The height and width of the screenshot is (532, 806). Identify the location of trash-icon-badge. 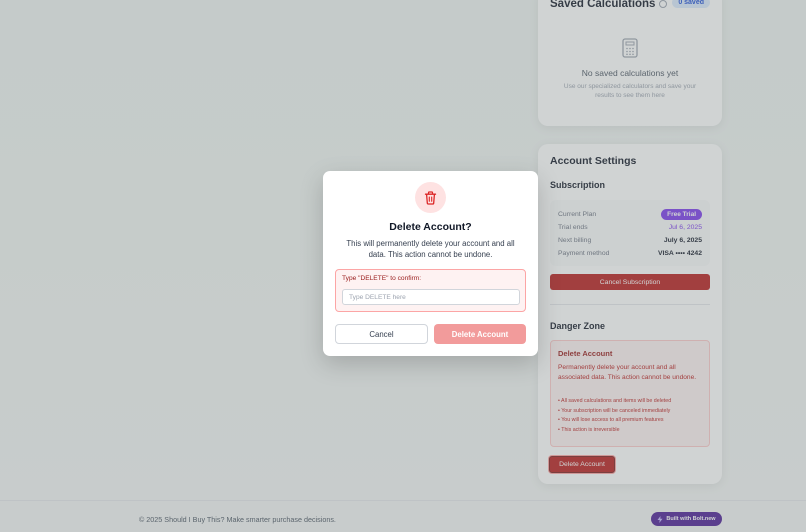
(430, 197).